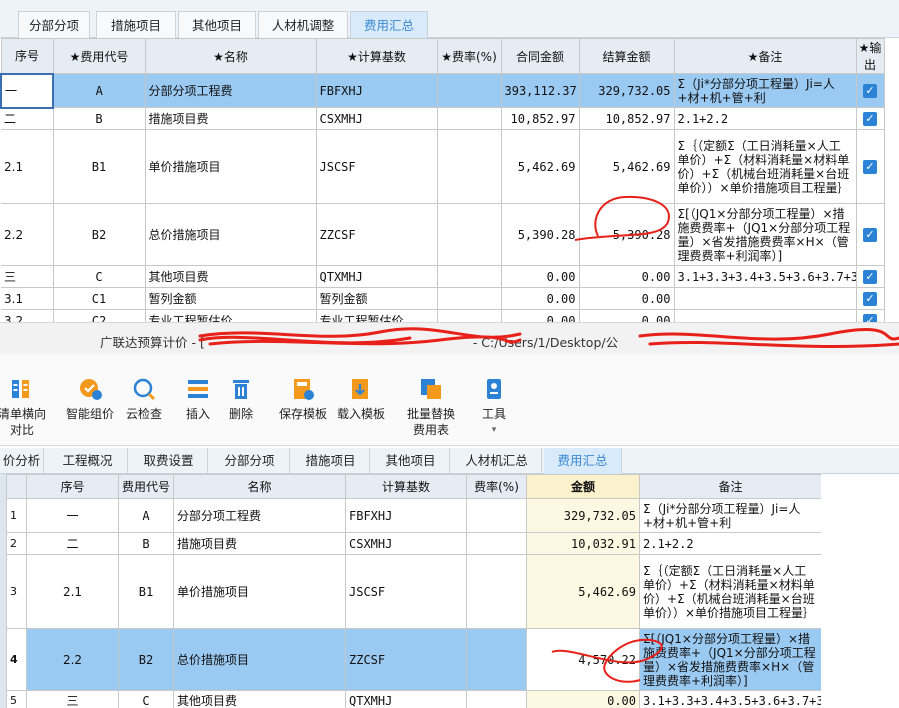  Describe the element at coordinates (72, 515) in the screenshot. I see `cell-seq: 一` at that location.